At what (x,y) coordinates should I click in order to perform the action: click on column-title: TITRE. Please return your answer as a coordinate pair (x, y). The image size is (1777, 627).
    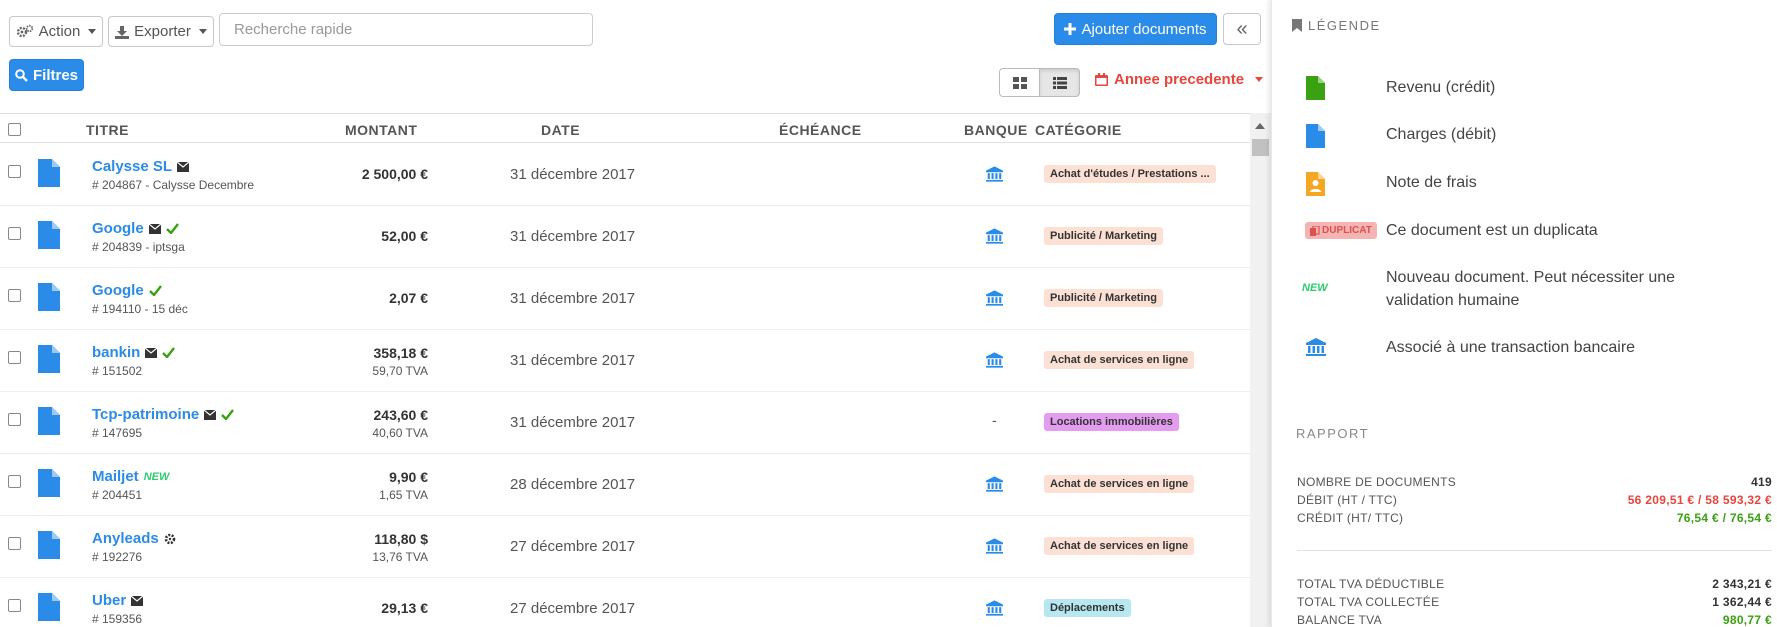
    Looking at the image, I should click on (107, 130).